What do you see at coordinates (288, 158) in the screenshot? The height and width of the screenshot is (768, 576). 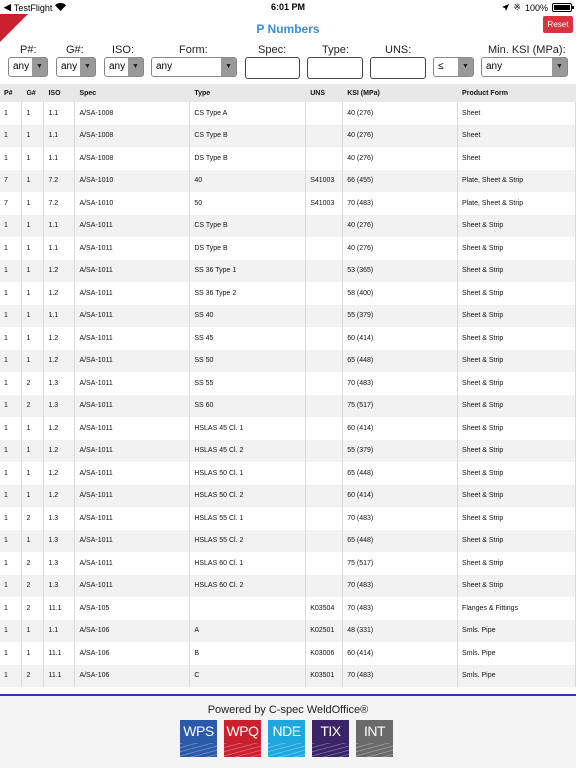 I see `table-row: 1 1 1.1 A/SA-1008 DS Type B 40 (276) Sheet` at bounding box center [288, 158].